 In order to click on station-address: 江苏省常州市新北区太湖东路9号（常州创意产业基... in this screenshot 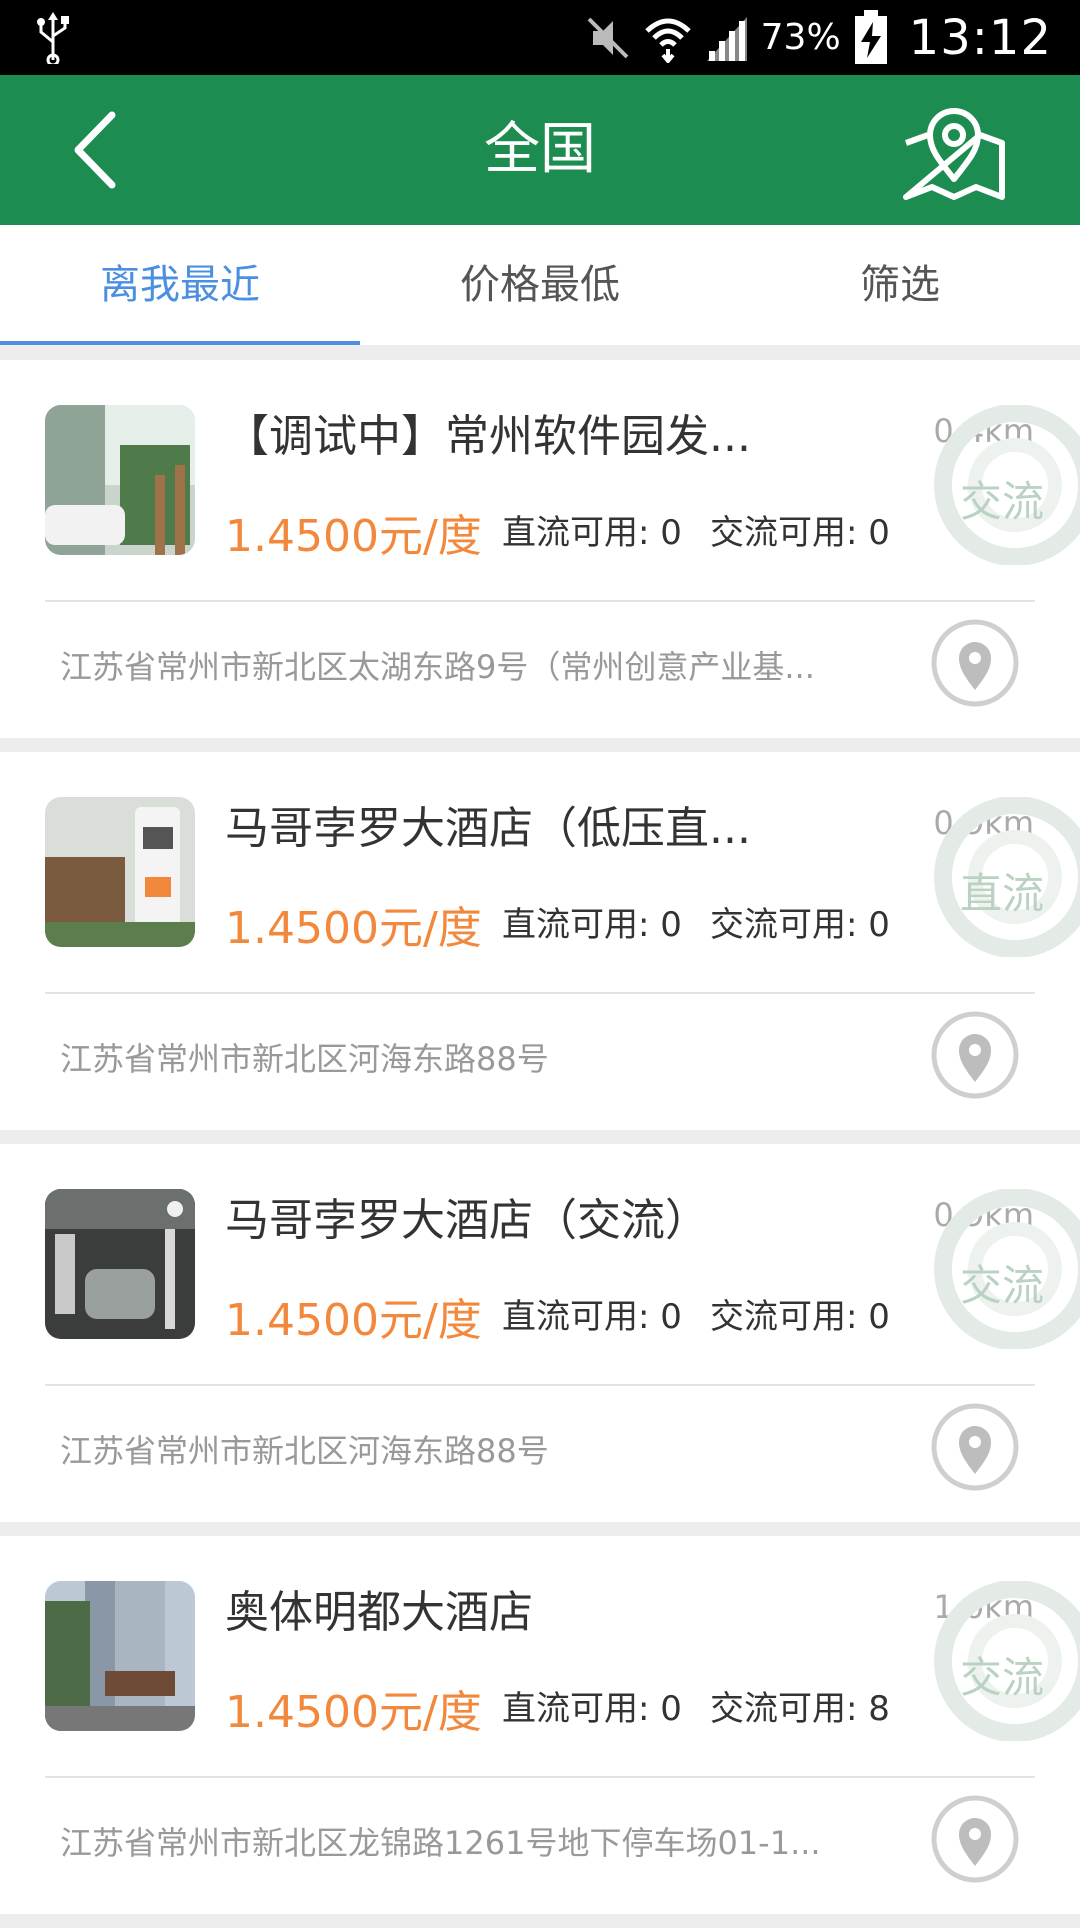, I will do `click(437, 667)`.